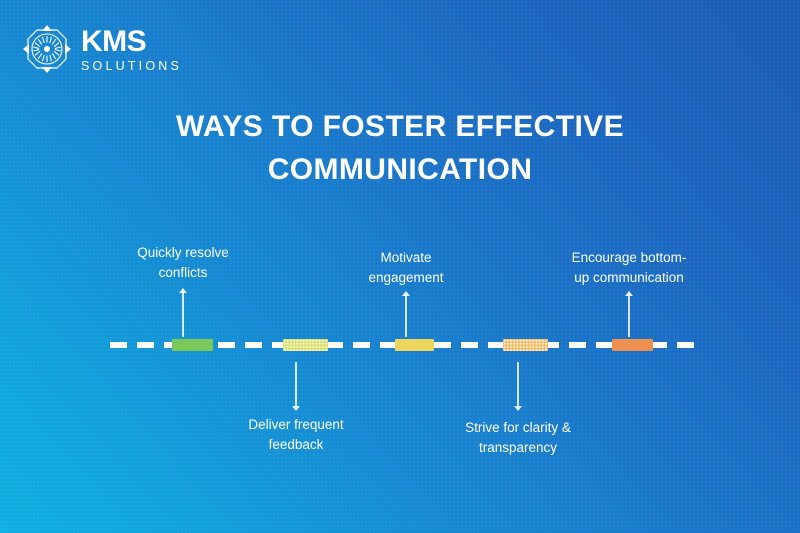 This screenshot has width=800, height=533. I want to click on callout-label-line-2: engagement, so click(406, 277).